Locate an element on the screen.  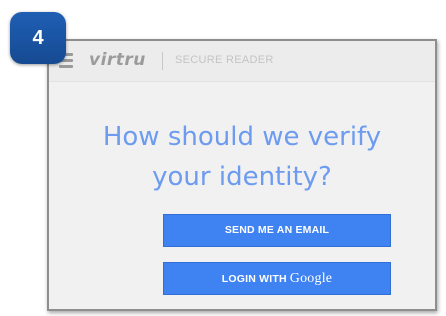
product-name: SECURE READER is located at coordinates (224, 60).